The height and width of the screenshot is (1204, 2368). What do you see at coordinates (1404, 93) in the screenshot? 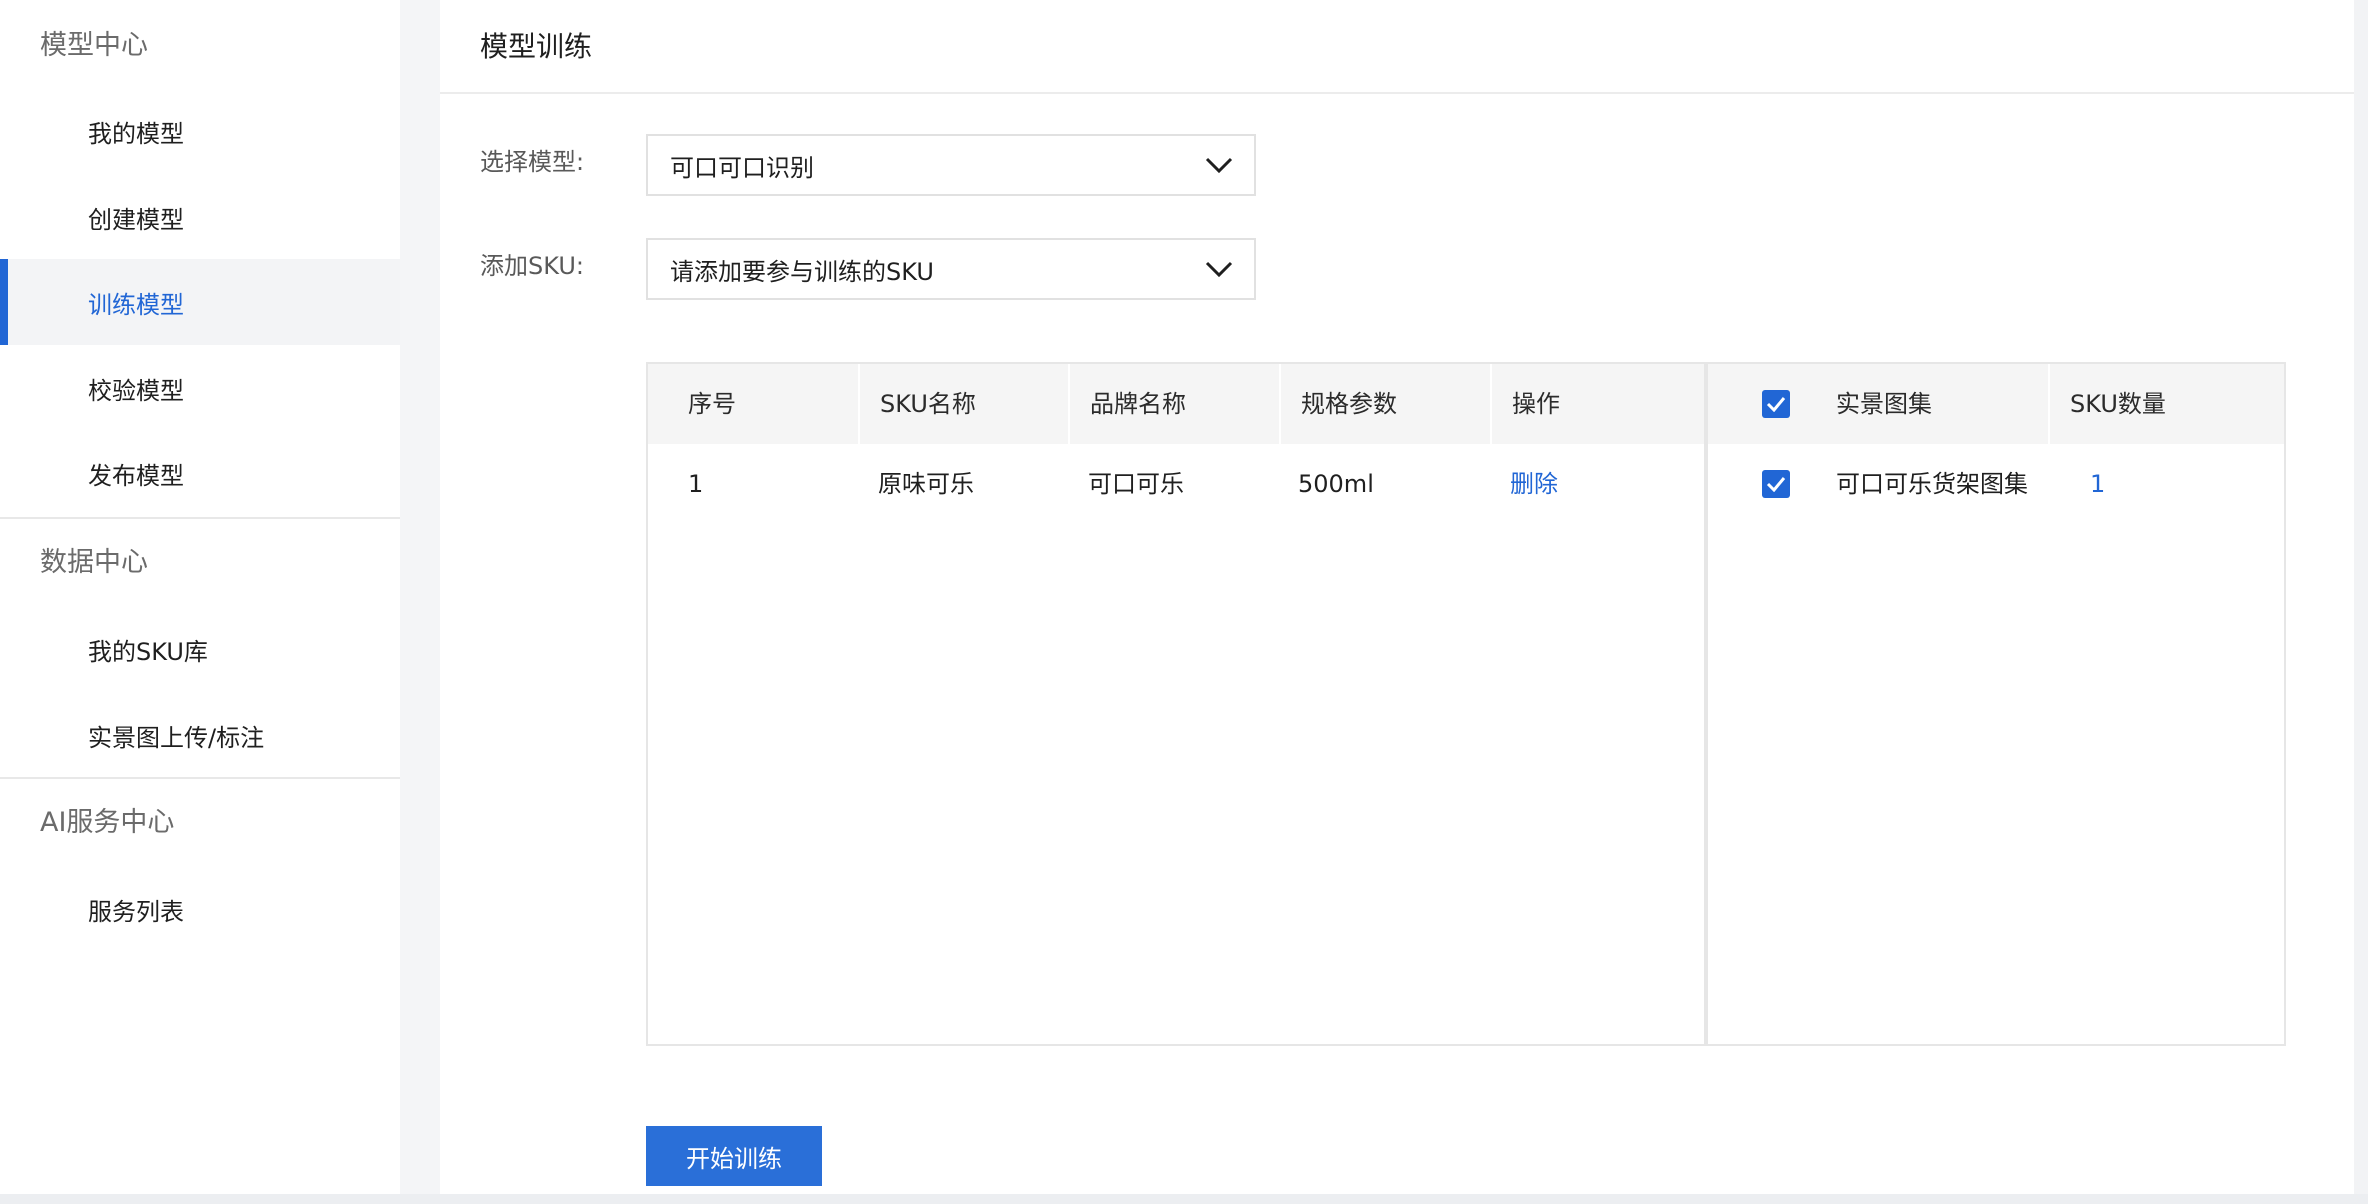
I see `header-divider` at bounding box center [1404, 93].